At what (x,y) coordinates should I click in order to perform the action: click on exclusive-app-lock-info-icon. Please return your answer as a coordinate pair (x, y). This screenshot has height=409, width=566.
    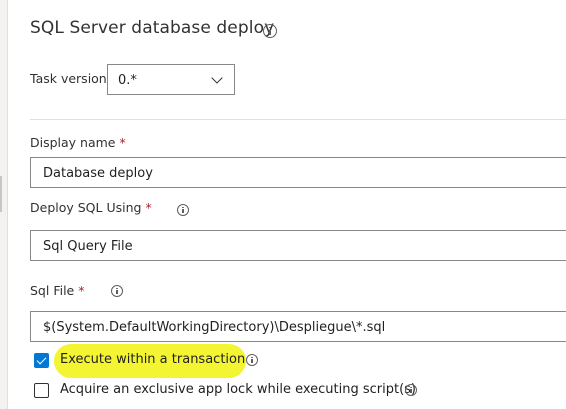
    Looking at the image, I should click on (411, 390).